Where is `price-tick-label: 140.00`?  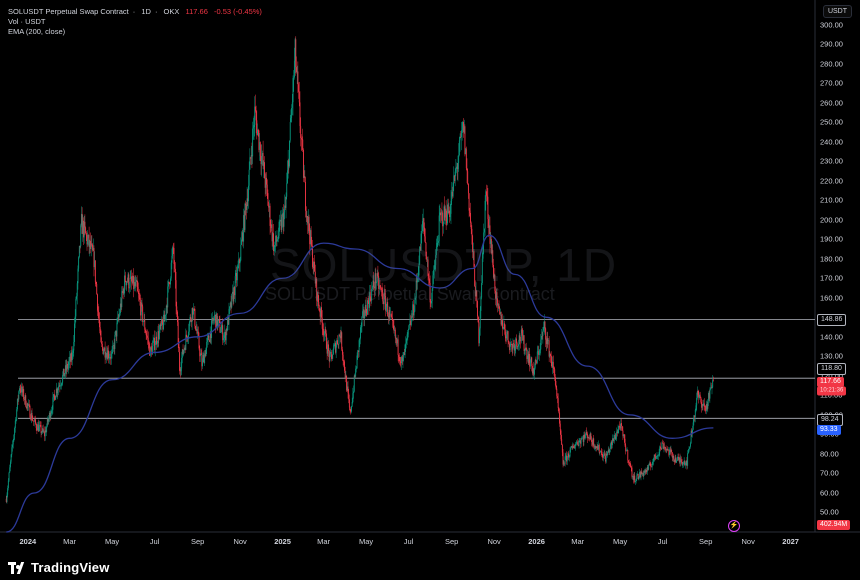
price-tick-label: 140.00 is located at coordinates (831, 337).